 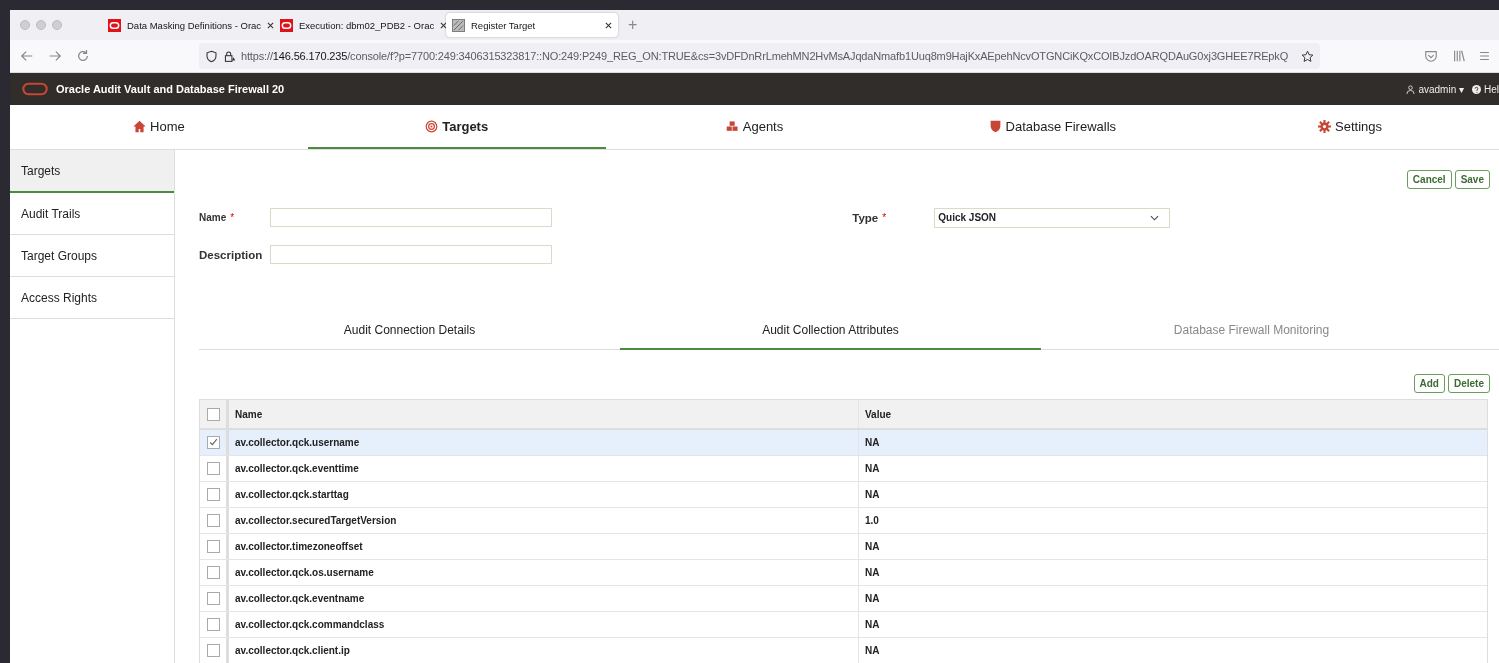 I want to click on table-cell-text: 1.0, so click(x=872, y=521).